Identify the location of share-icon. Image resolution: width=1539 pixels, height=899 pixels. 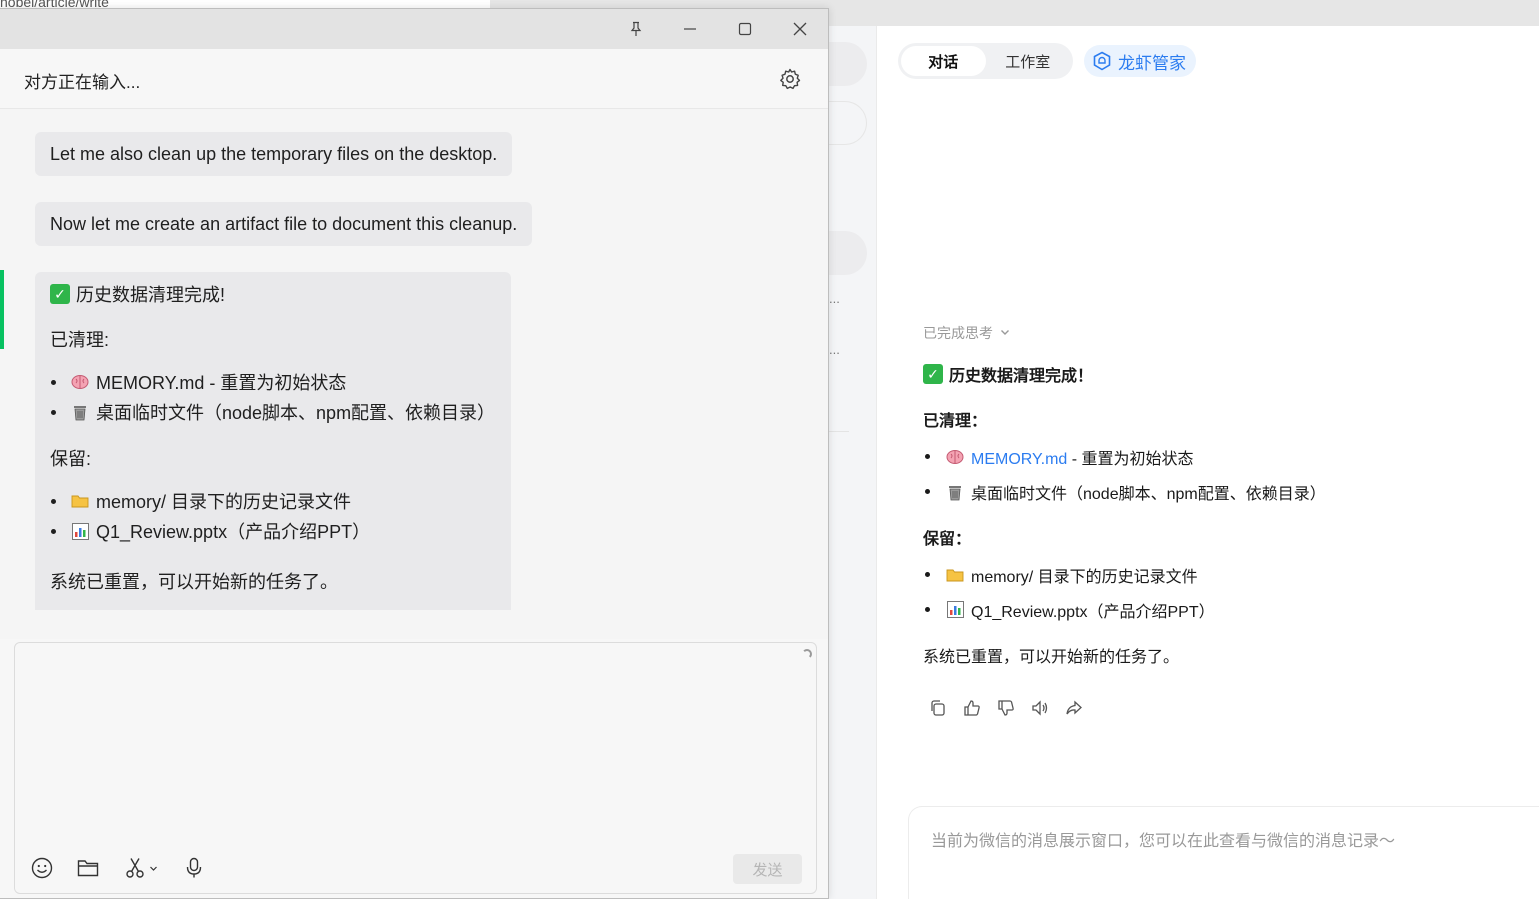
(1074, 708).